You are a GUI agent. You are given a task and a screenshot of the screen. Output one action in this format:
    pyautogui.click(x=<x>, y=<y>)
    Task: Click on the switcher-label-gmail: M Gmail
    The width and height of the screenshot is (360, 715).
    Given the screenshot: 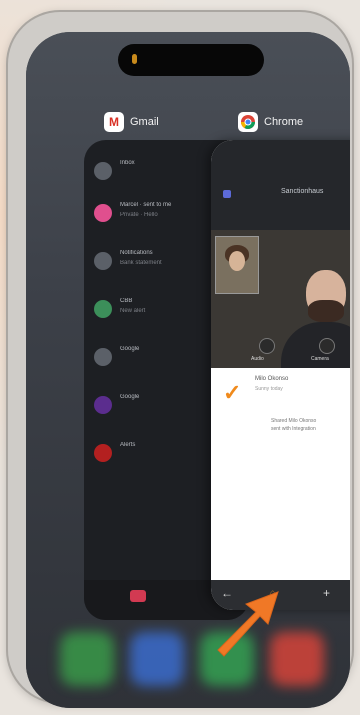 What is the action you would take?
    pyautogui.click(x=131, y=122)
    